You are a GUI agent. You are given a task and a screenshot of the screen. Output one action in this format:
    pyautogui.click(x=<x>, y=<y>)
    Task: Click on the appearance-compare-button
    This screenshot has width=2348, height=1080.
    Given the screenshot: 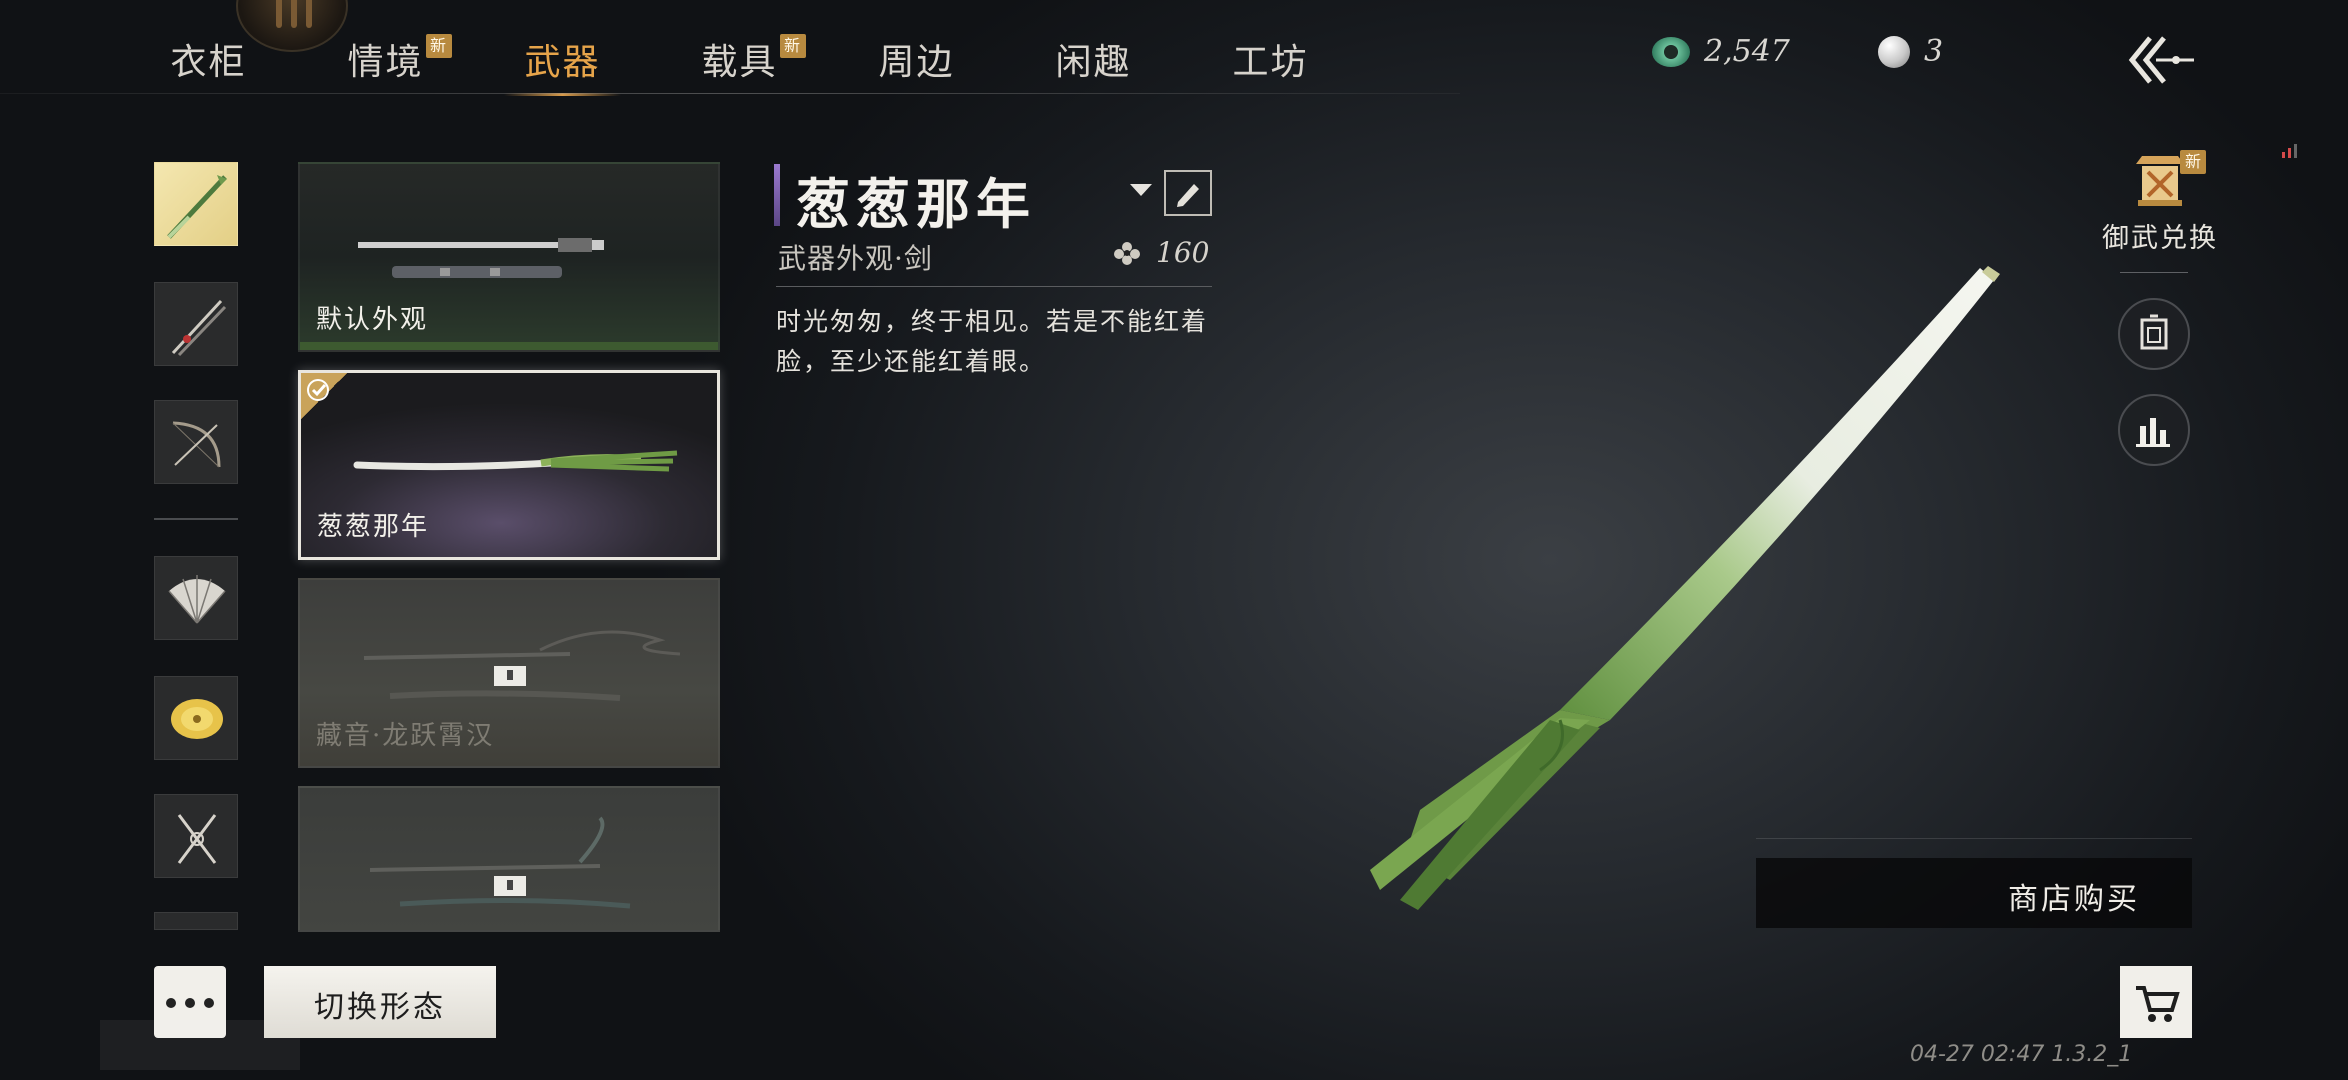 What is the action you would take?
    pyautogui.click(x=2154, y=334)
    